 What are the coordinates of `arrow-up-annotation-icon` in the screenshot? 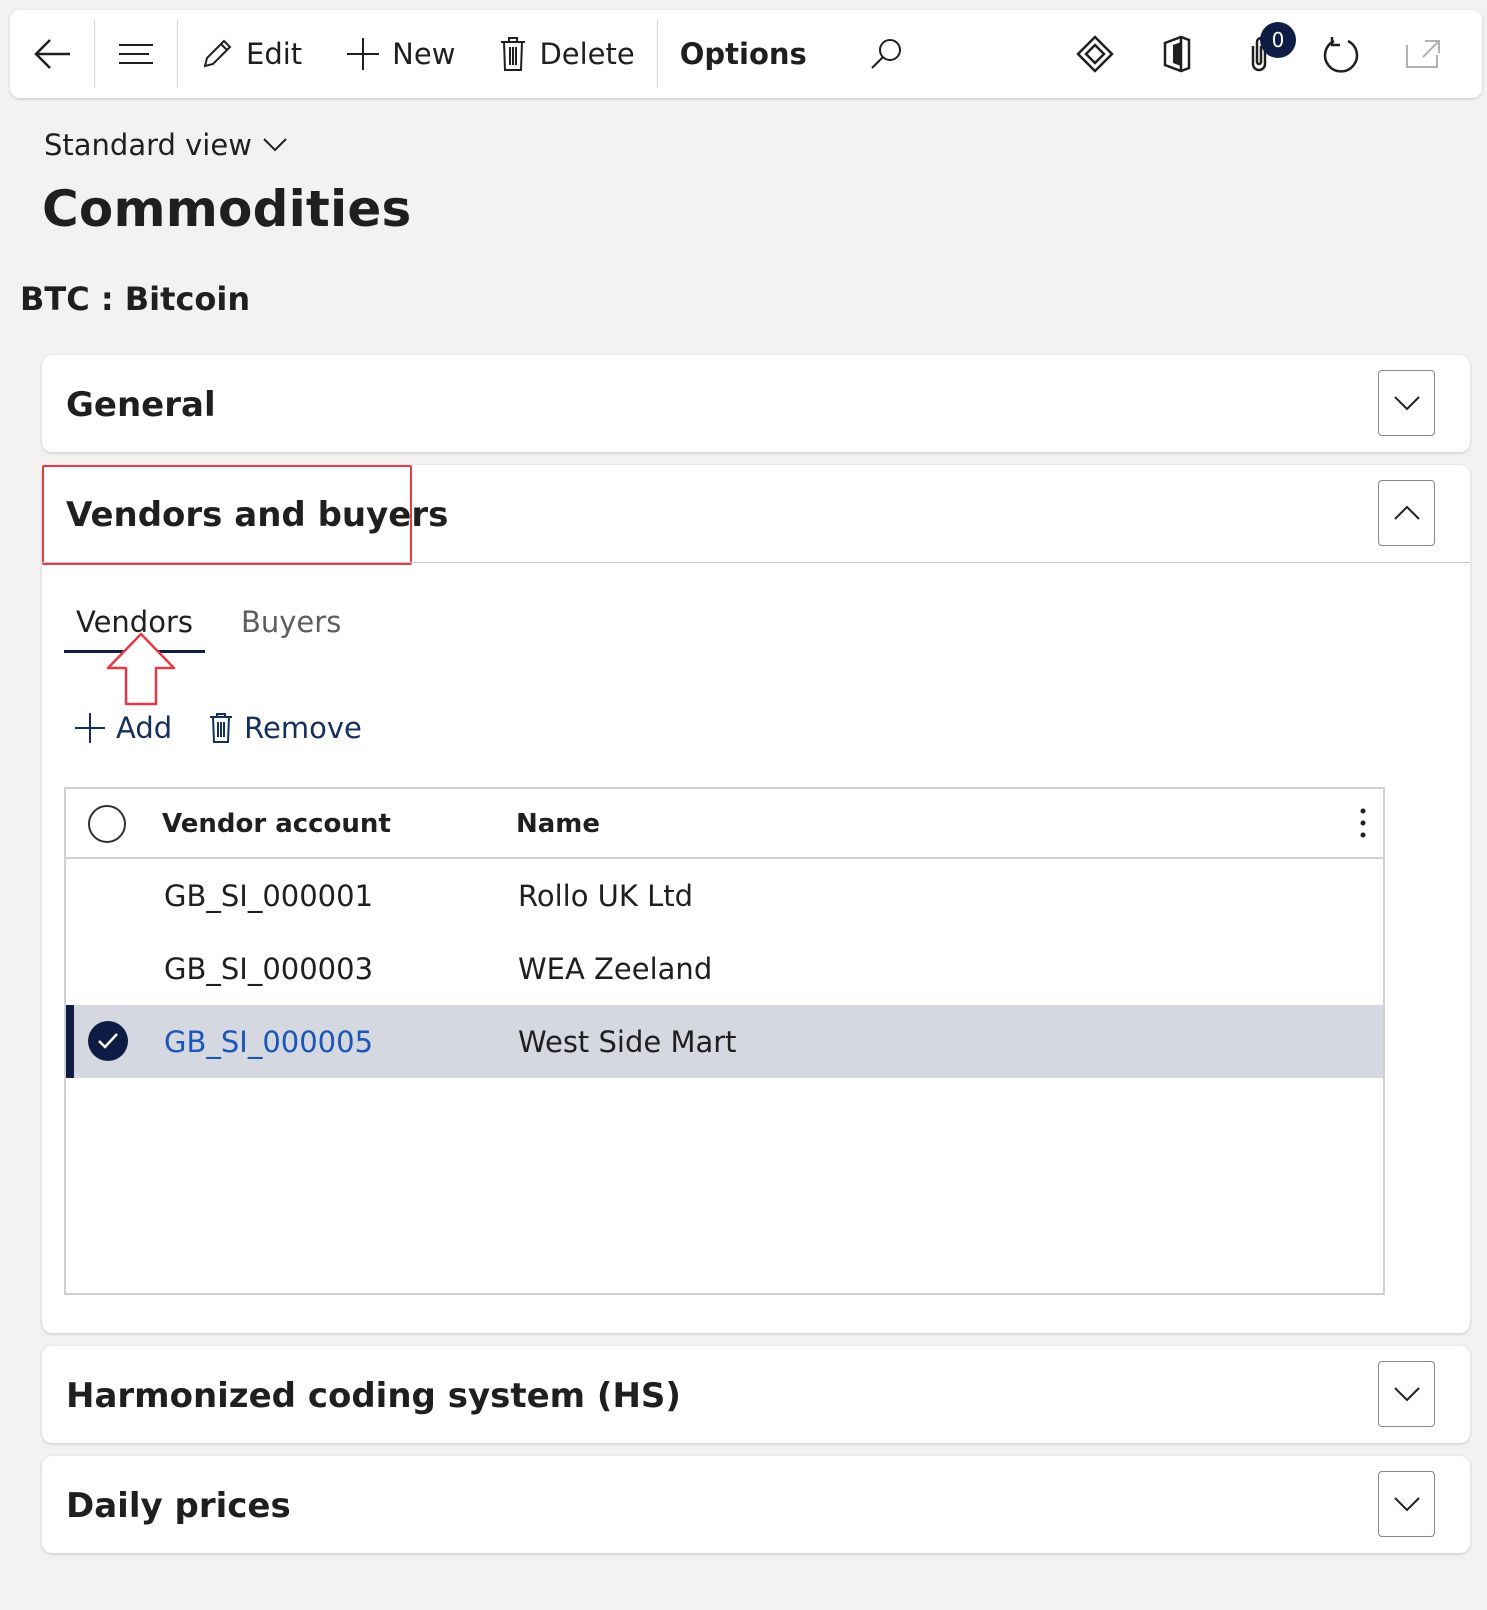 It's located at (141, 669).